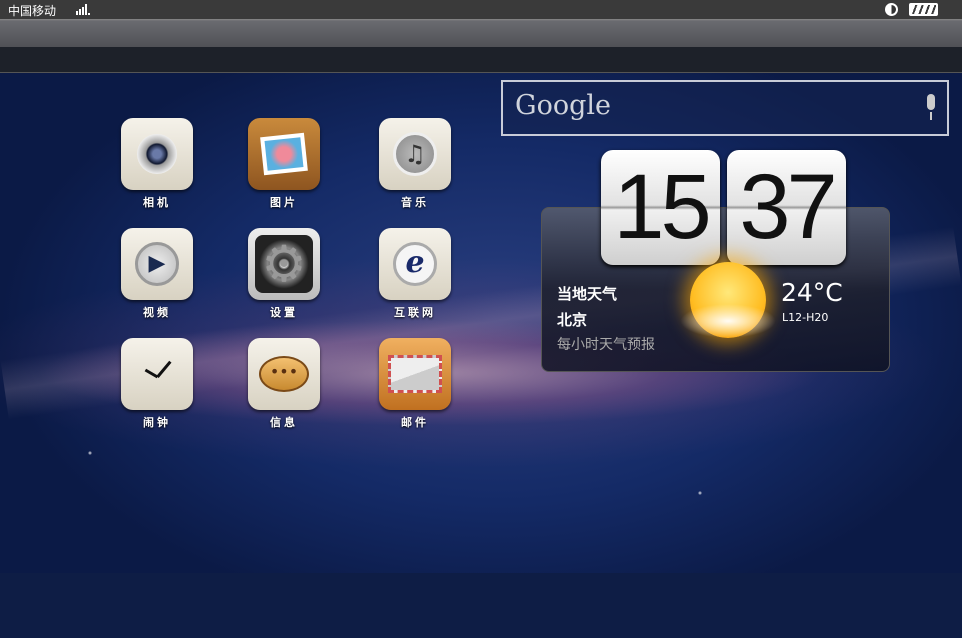 The height and width of the screenshot is (638, 962). Describe the element at coordinates (157, 154) in the screenshot. I see `camera-icon` at that location.